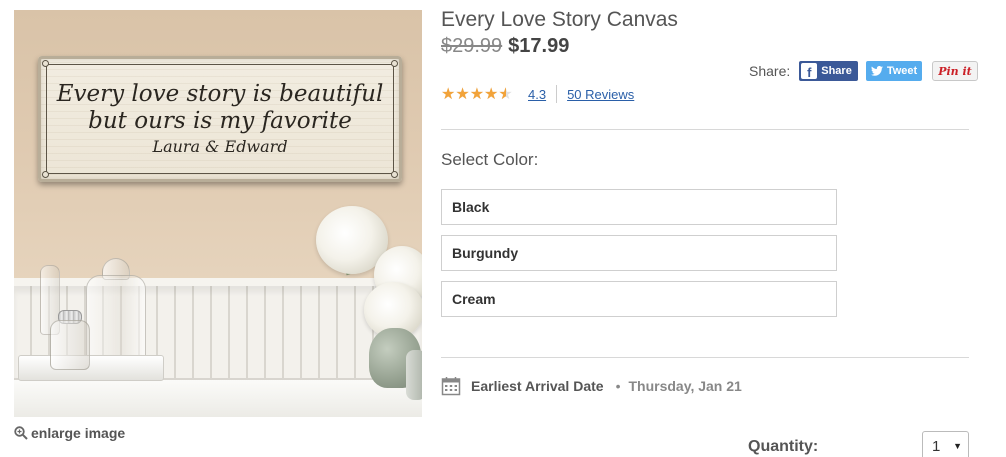  Describe the element at coordinates (957, 446) in the screenshot. I see `dropdown-arrow-icon: ▼` at that location.